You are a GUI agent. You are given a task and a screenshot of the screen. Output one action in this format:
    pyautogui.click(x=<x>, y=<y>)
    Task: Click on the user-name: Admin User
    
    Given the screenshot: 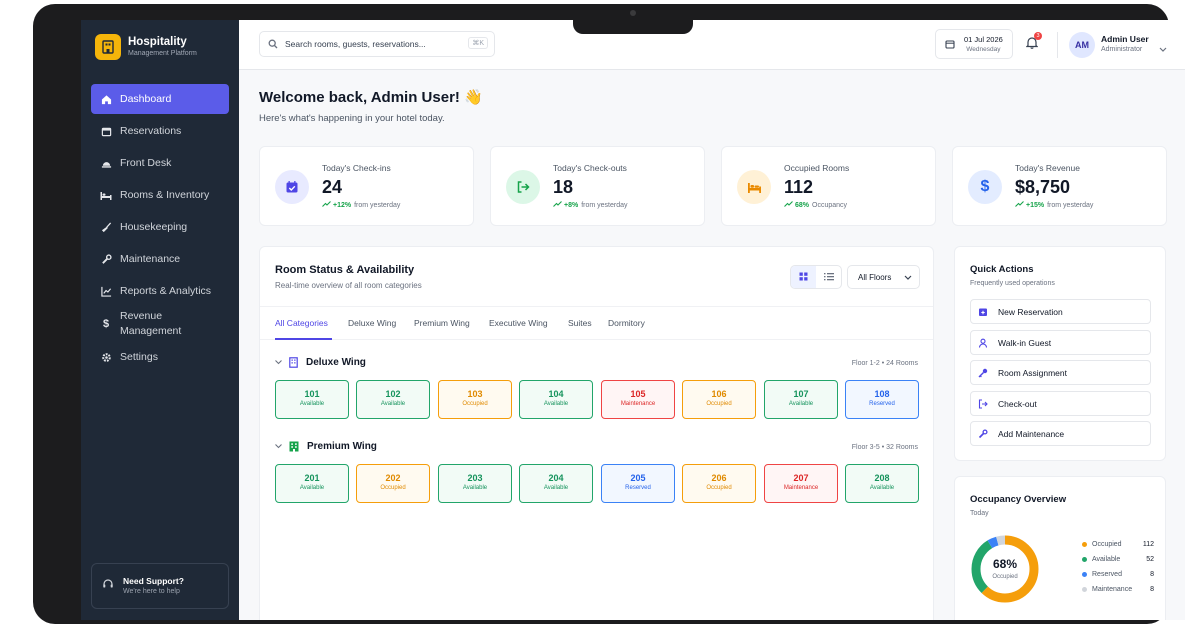 What is the action you would take?
    pyautogui.click(x=1125, y=39)
    